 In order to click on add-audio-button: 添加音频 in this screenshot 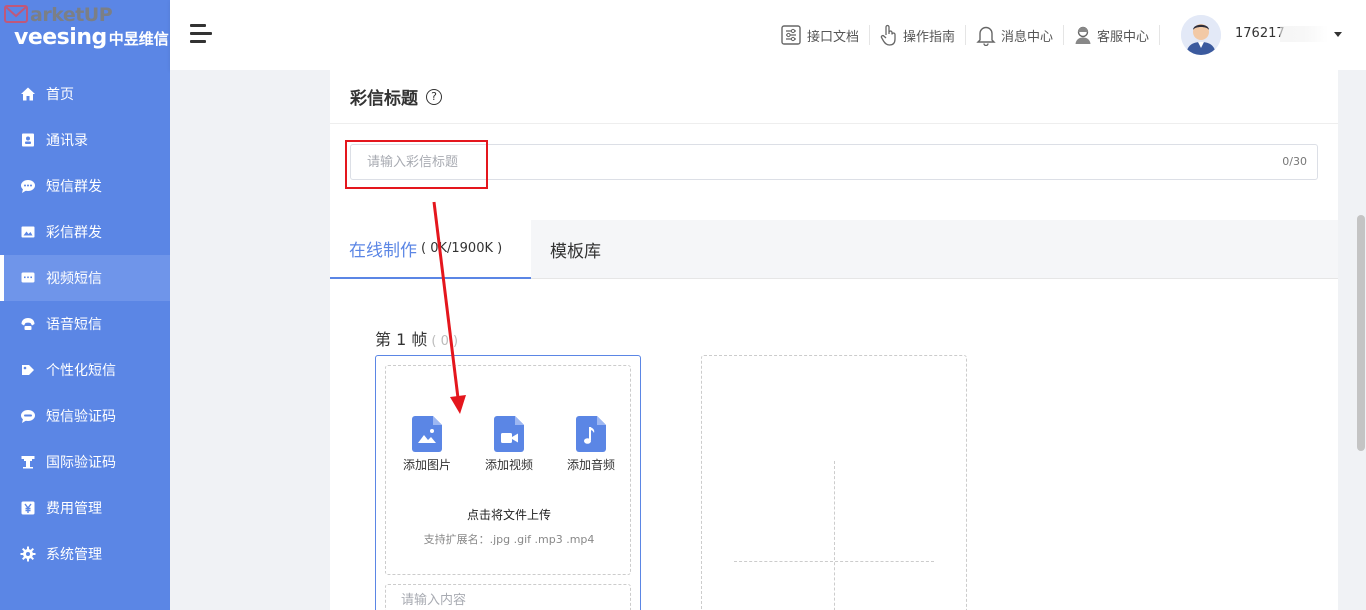, I will do `click(591, 444)`.